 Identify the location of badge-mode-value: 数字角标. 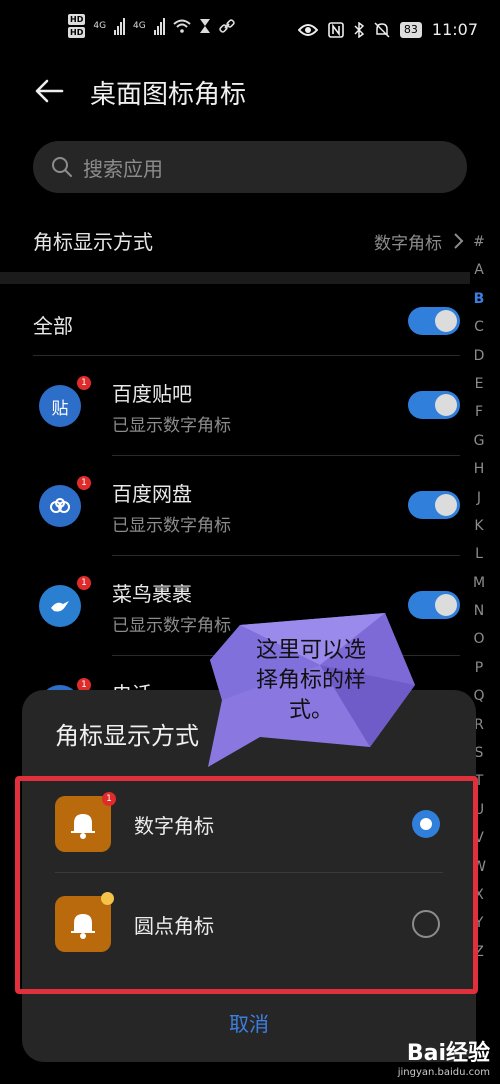
(408, 244).